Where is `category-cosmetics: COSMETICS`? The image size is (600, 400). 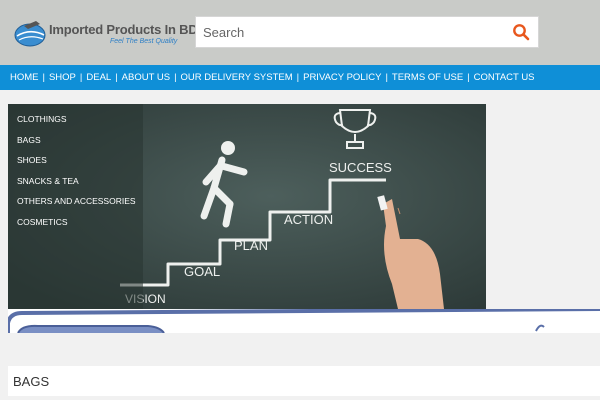 category-cosmetics: COSMETICS is located at coordinates (75, 222).